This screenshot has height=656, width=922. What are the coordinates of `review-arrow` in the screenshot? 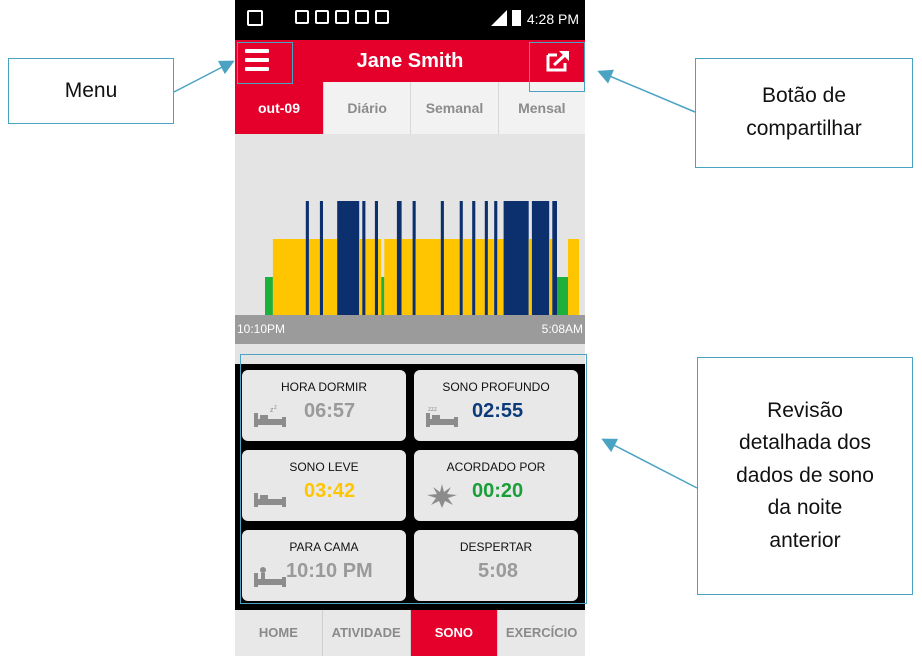 It's located at (649, 463).